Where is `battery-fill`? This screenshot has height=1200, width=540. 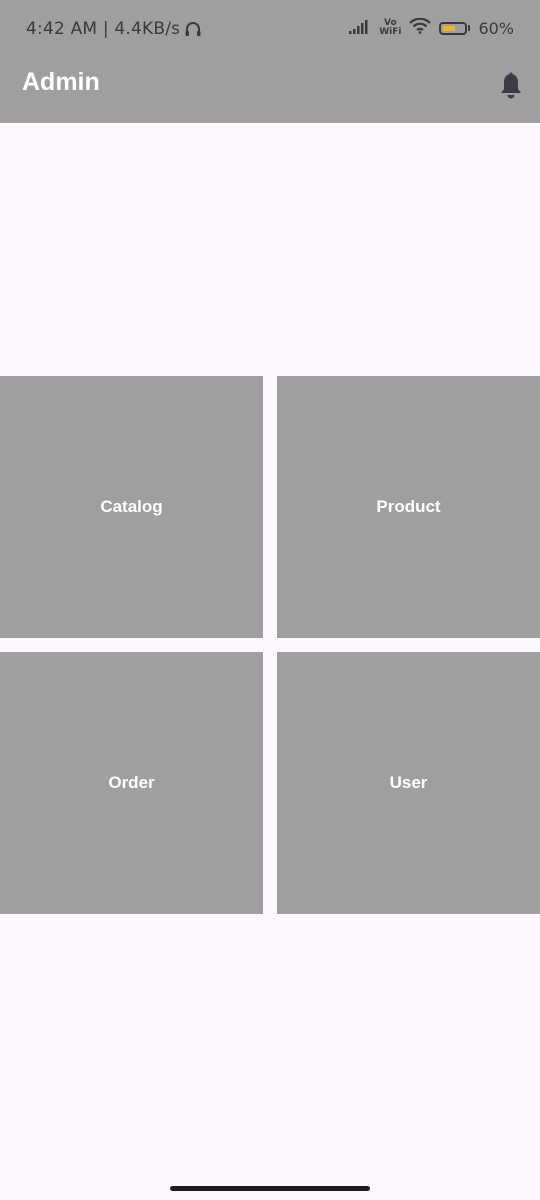
battery-fill is located at coordinates (449, 28).